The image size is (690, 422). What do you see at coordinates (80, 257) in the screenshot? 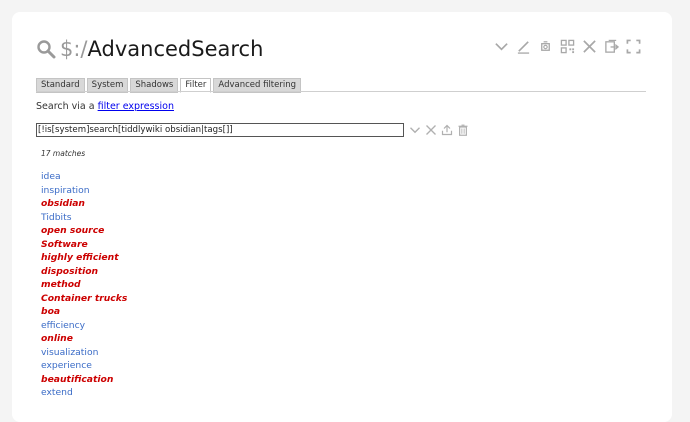
I see `result-link: highly efficient` at bounding box center [80, 257].